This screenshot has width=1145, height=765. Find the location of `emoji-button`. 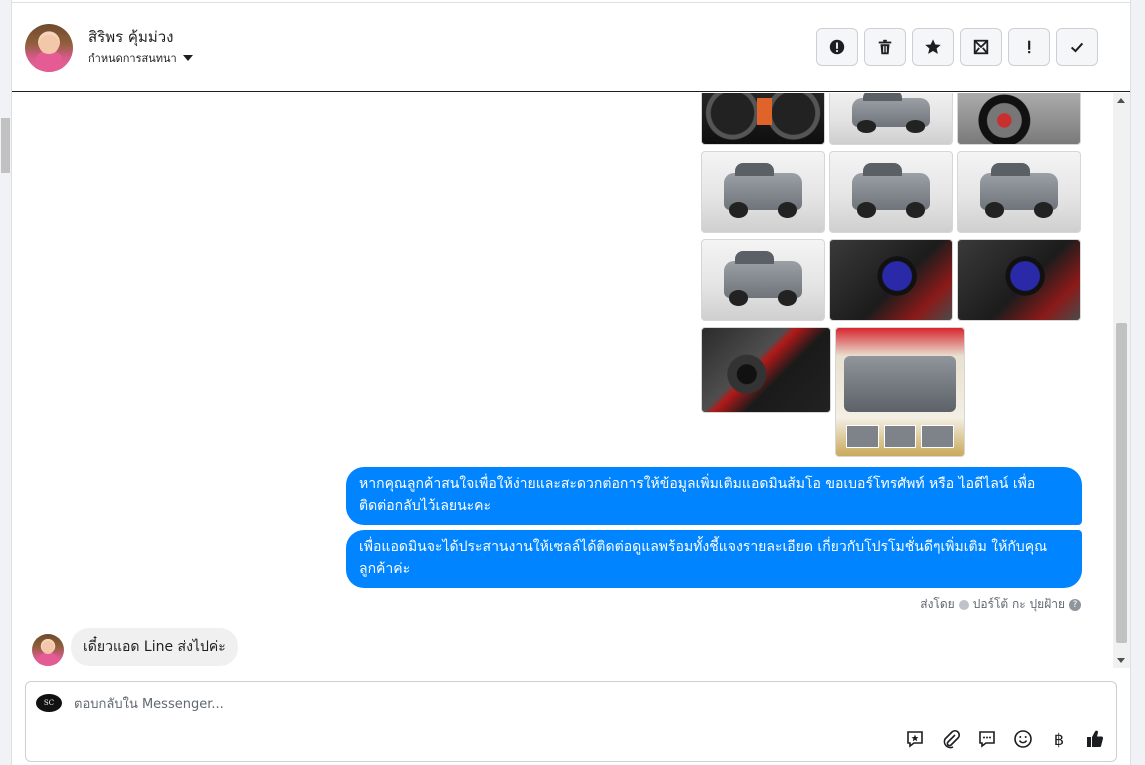

emoji-button is located at coordinates (1023, 739).